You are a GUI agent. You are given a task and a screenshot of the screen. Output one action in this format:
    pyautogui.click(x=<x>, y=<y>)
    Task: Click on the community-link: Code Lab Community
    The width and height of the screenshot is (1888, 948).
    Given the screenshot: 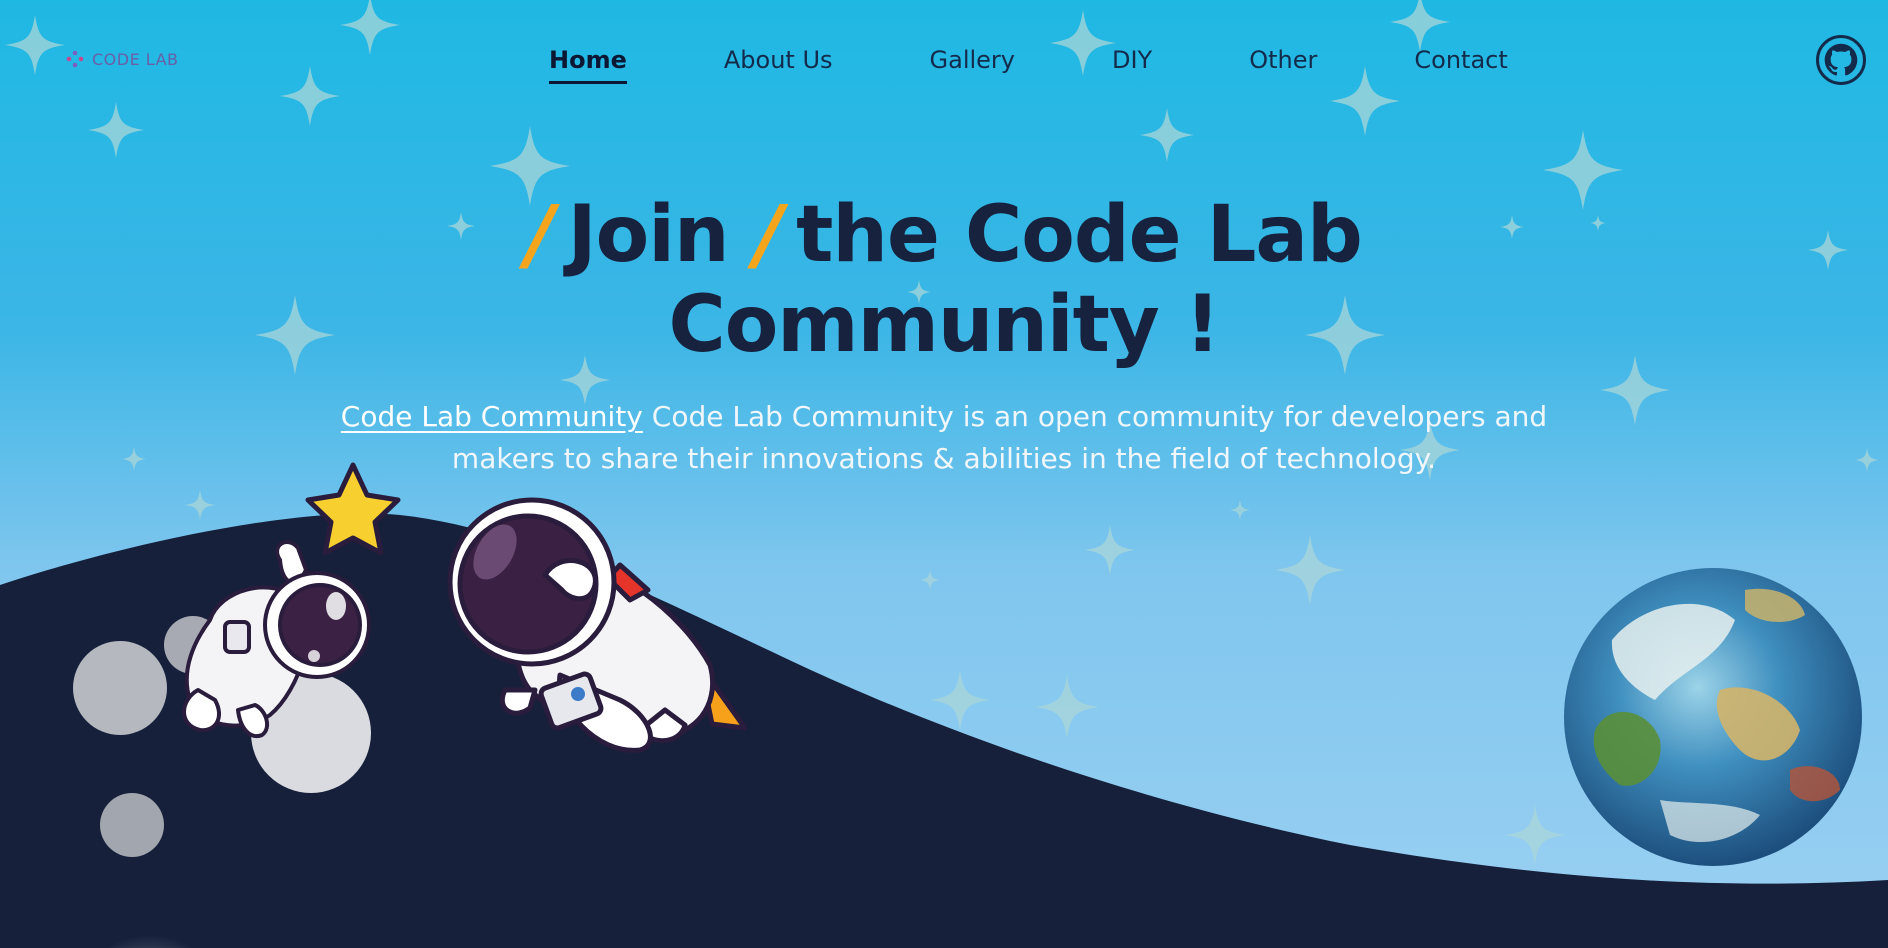 What is the action you would take?
    pyautogui.click(x=492, y=416)
    